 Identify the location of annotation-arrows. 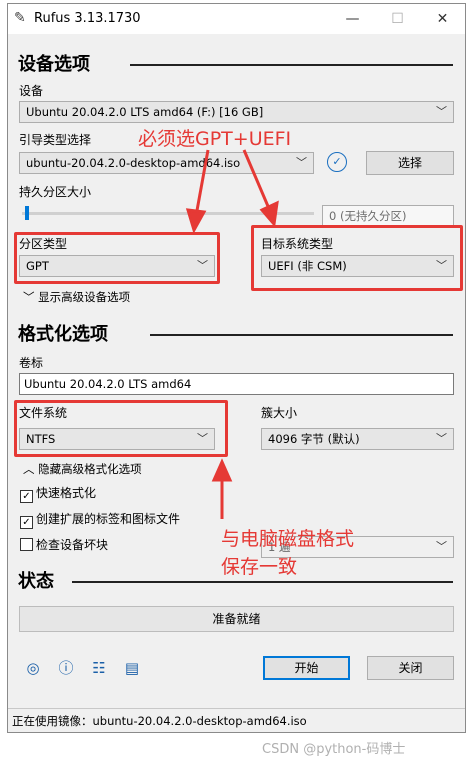
(232, 334).